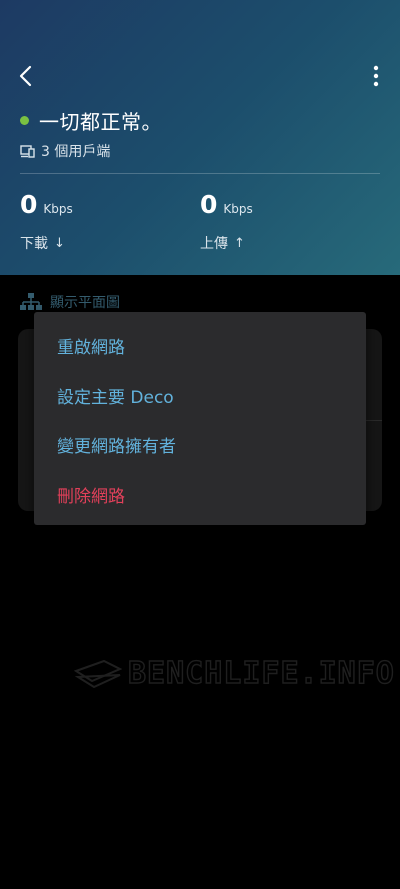 The width and height of the screenshot is (400, 889). I want to click on upload-label: 上傳 ↑, so click(222, 243).